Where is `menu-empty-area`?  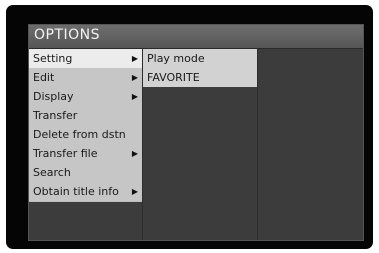
menu-empty-area is located at coordinates (85, 221).